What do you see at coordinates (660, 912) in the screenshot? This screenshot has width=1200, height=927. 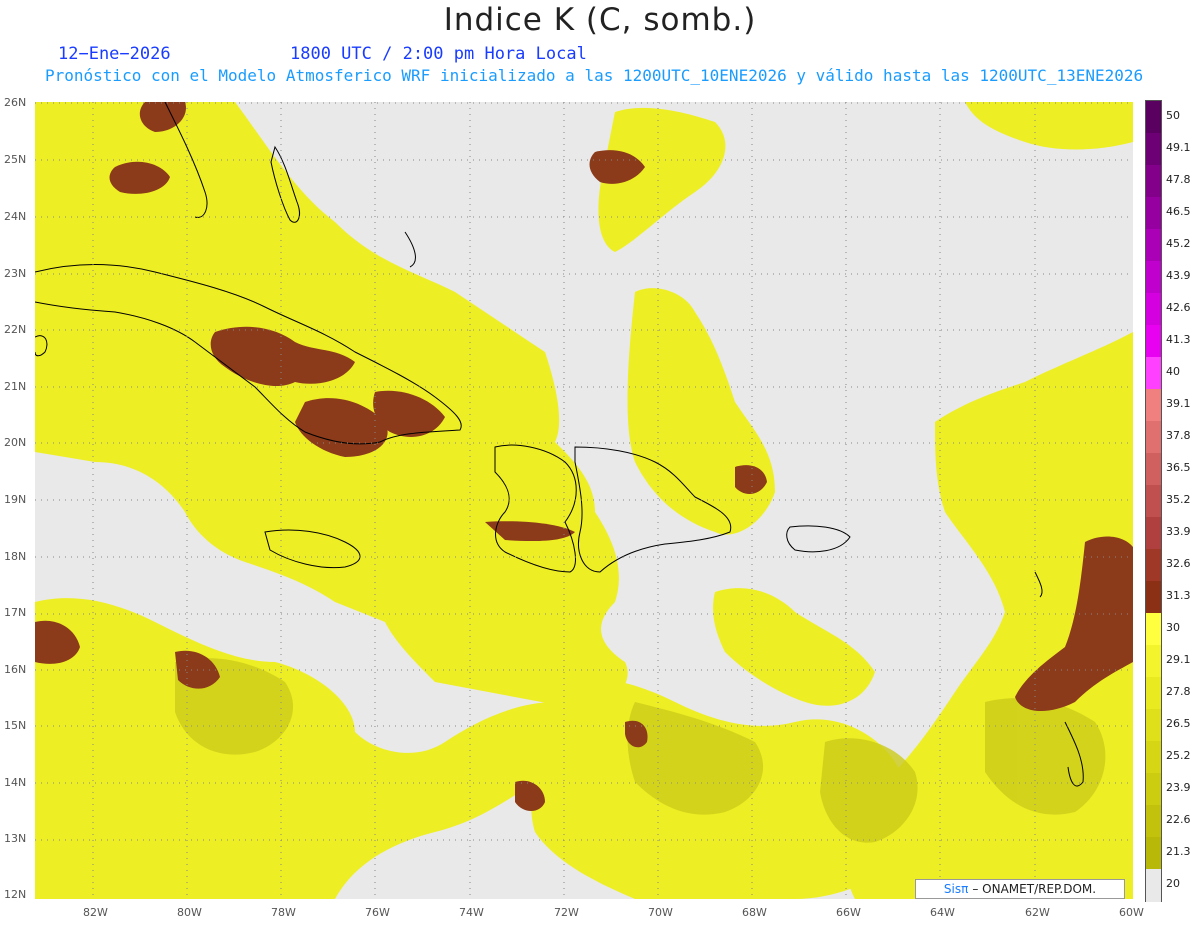 I see `lon-label: 70W` at bounding box center [660, 912].